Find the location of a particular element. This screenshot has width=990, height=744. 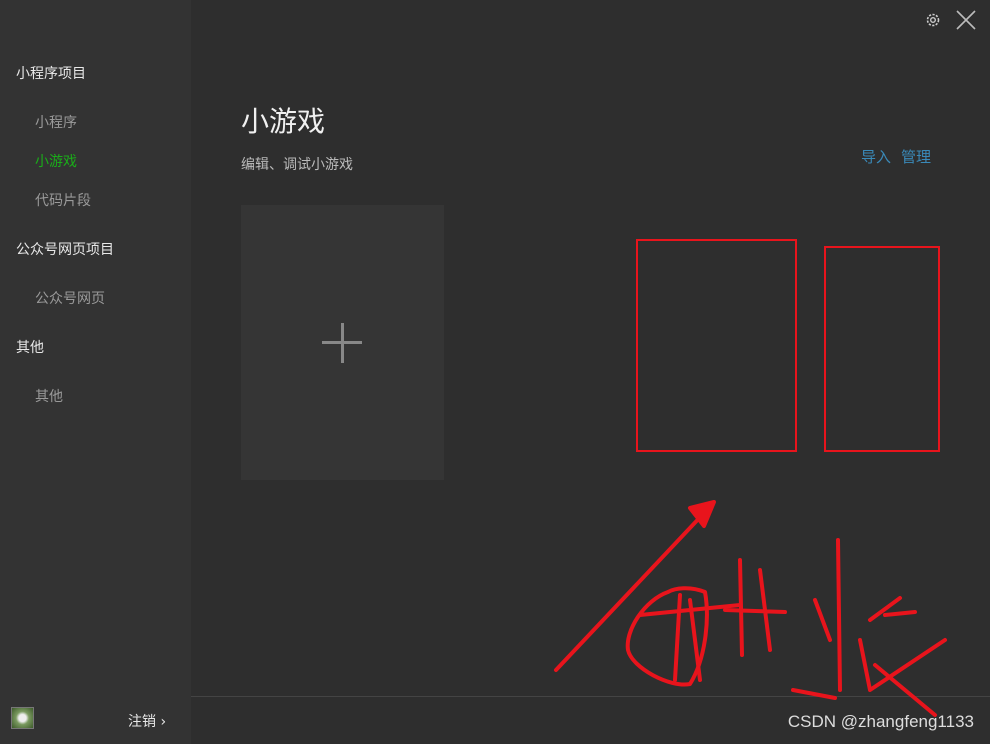

page-subtitle: 编辑、调试小游戏 is located at coordinates (297, 165).